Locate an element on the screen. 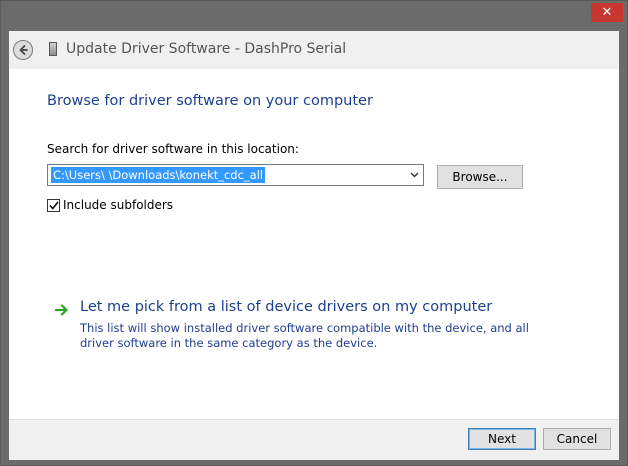  chevron-down-icon is located at coordinates (414, 175).